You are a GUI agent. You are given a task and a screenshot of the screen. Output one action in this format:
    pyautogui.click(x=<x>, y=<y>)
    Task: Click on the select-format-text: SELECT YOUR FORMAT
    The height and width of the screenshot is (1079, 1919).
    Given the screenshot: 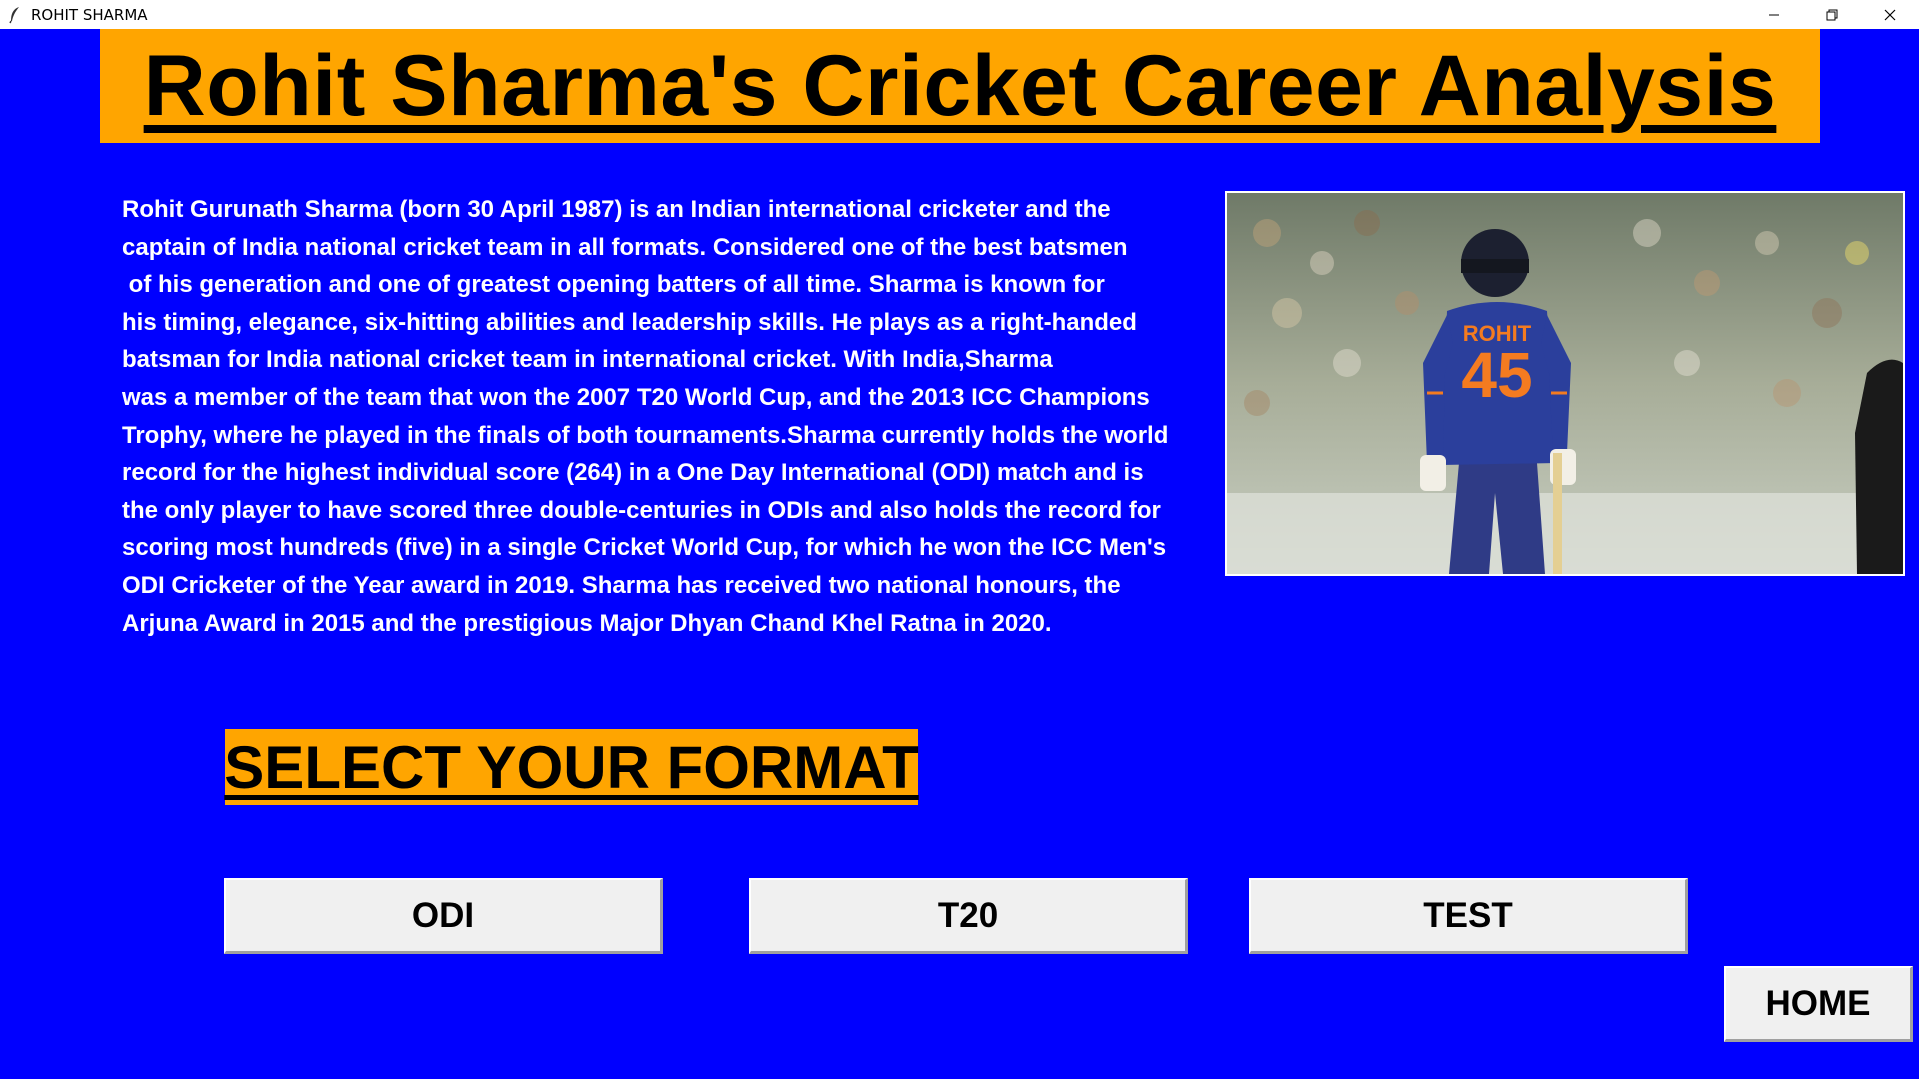 What is the action you would take?
    pyautogui.click(x=571, y=767)
    